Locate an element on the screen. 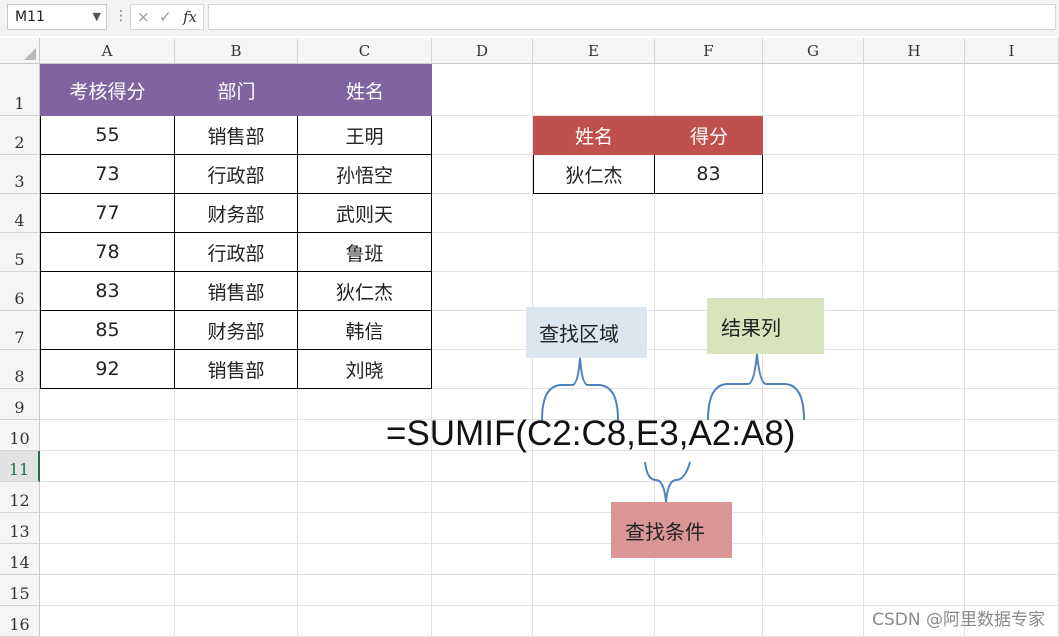 The width and height of the screenshot is (1059, 637). cancel-icon: × is located at coordinates (143, 17).